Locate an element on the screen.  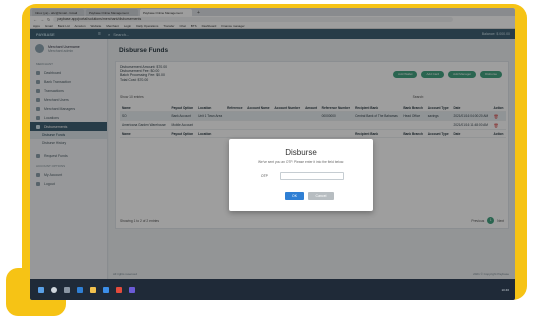
cancel-button: Cancel is located at coordinates (321, 196).